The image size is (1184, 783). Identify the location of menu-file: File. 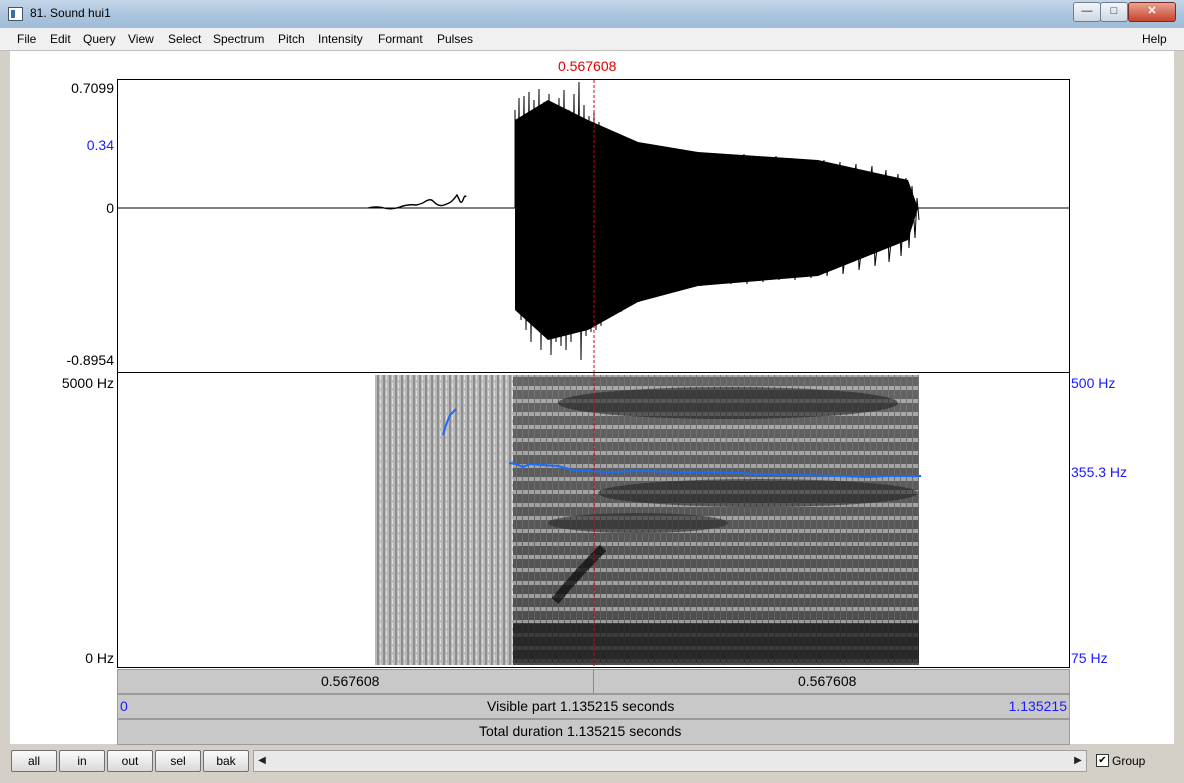
(26, 39).